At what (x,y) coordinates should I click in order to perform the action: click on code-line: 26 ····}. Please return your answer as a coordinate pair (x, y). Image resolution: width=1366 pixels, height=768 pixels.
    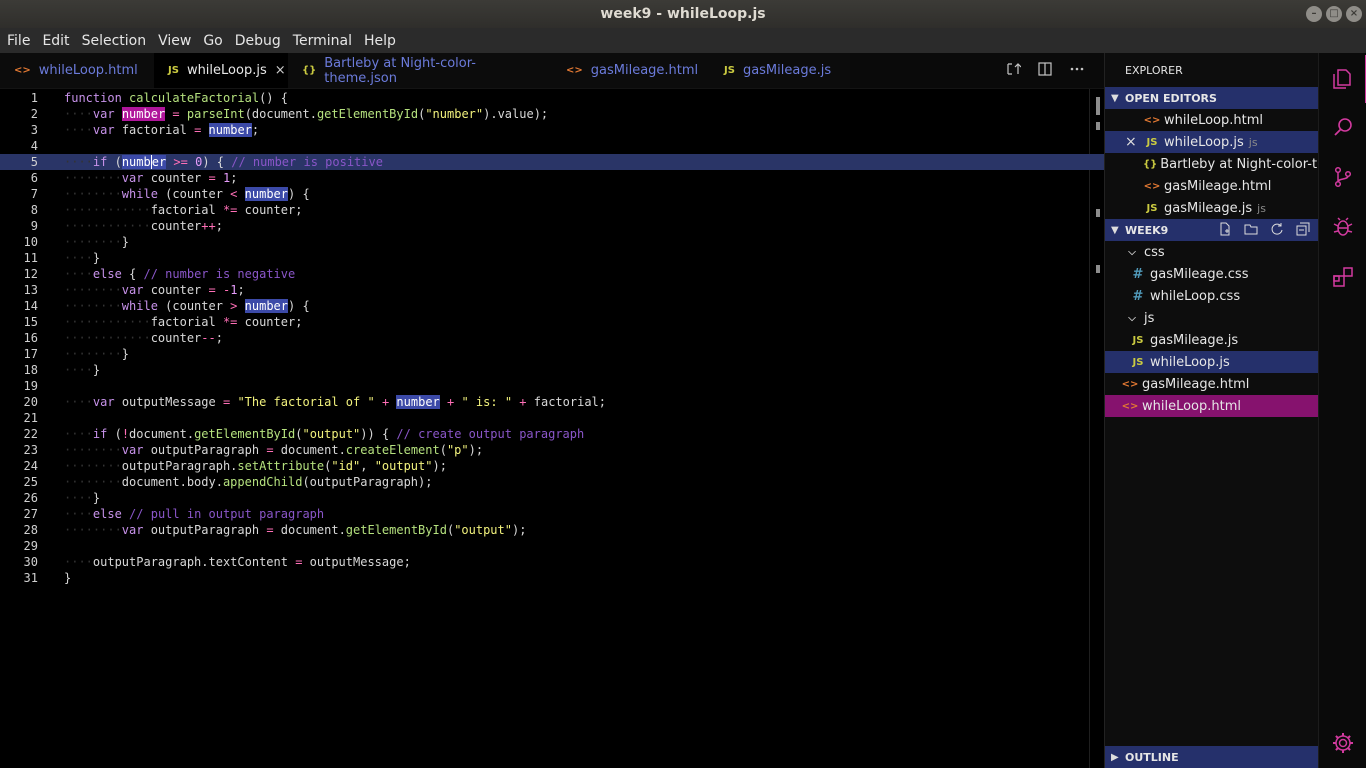
    Looking at the image, I should click on (545, 498).